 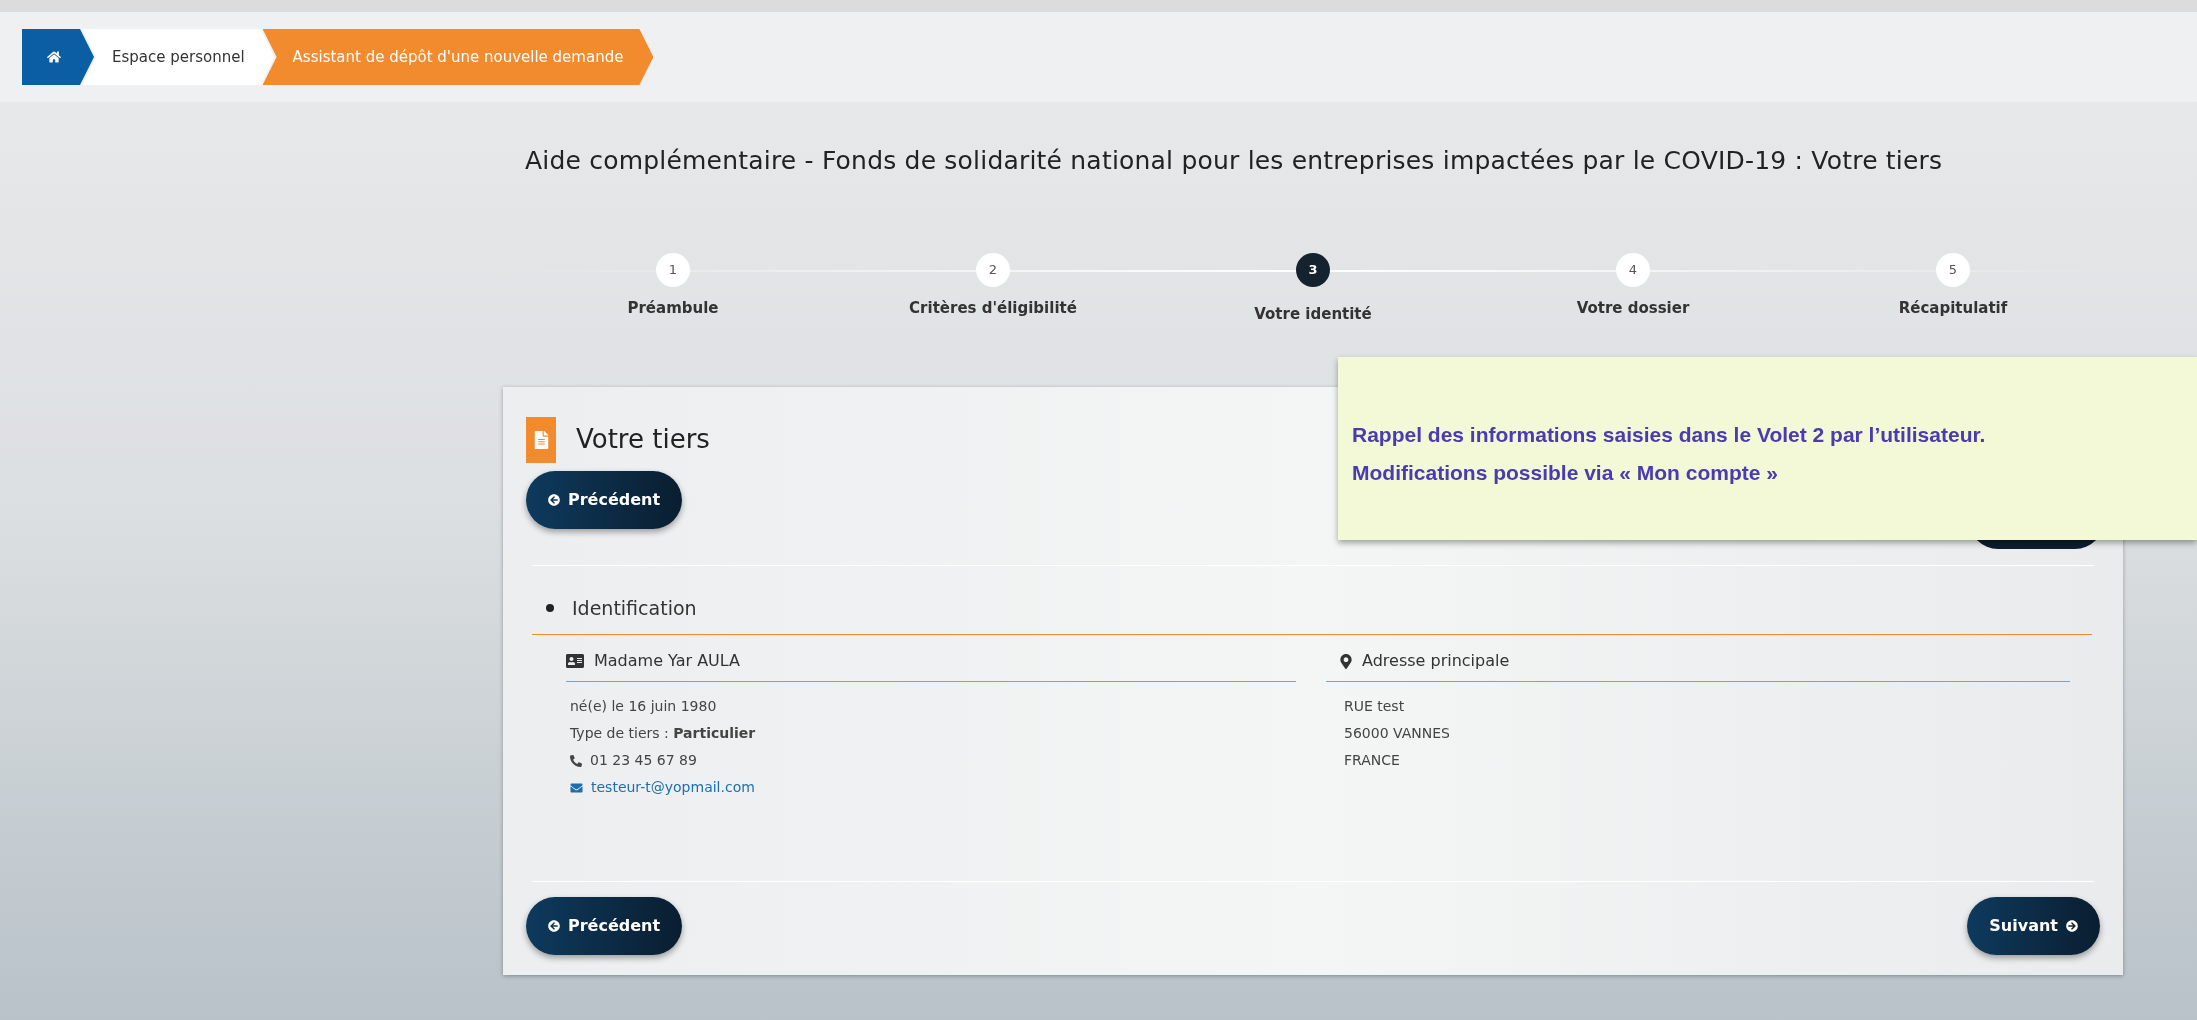 I want to click on person-detail: Type de tiers : Particulier, so click(x=663, y=733).